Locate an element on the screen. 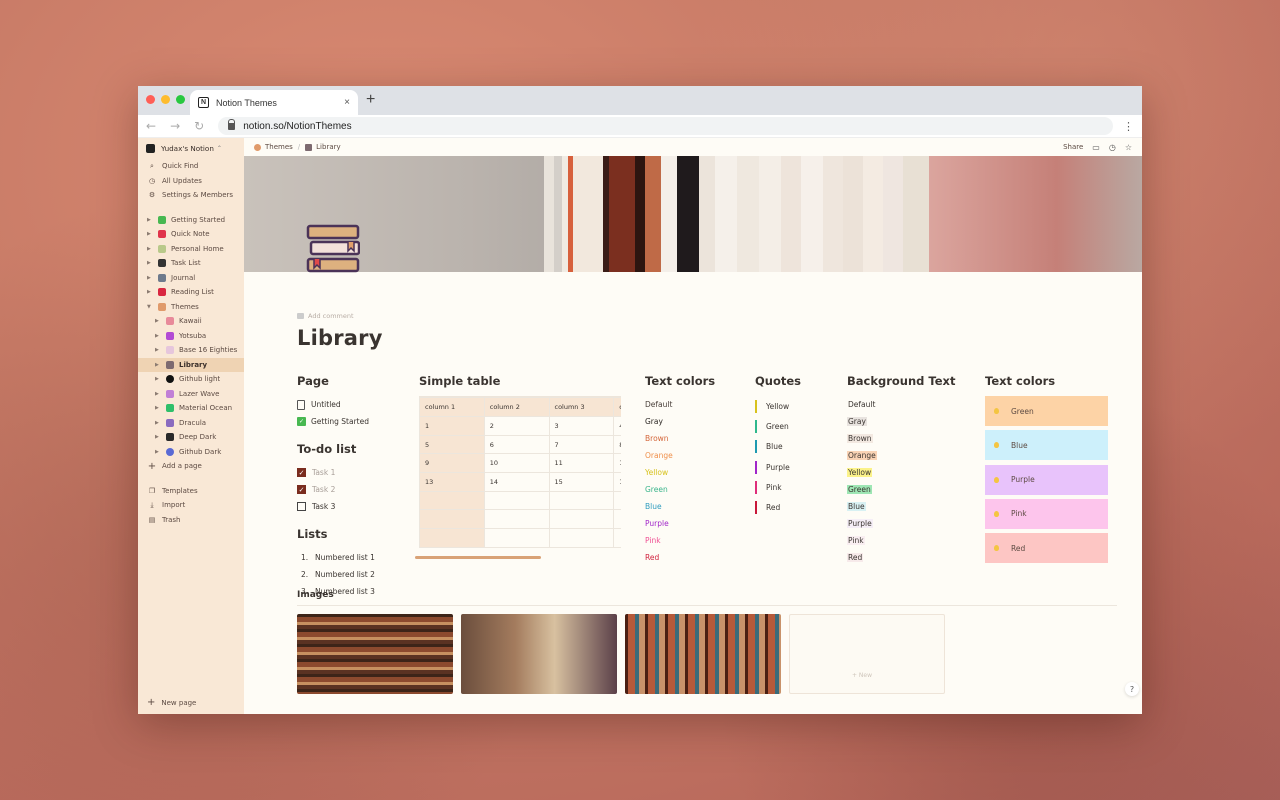  sidebar-item-templates: ❐ Templates is located at coordinates (191, 491).